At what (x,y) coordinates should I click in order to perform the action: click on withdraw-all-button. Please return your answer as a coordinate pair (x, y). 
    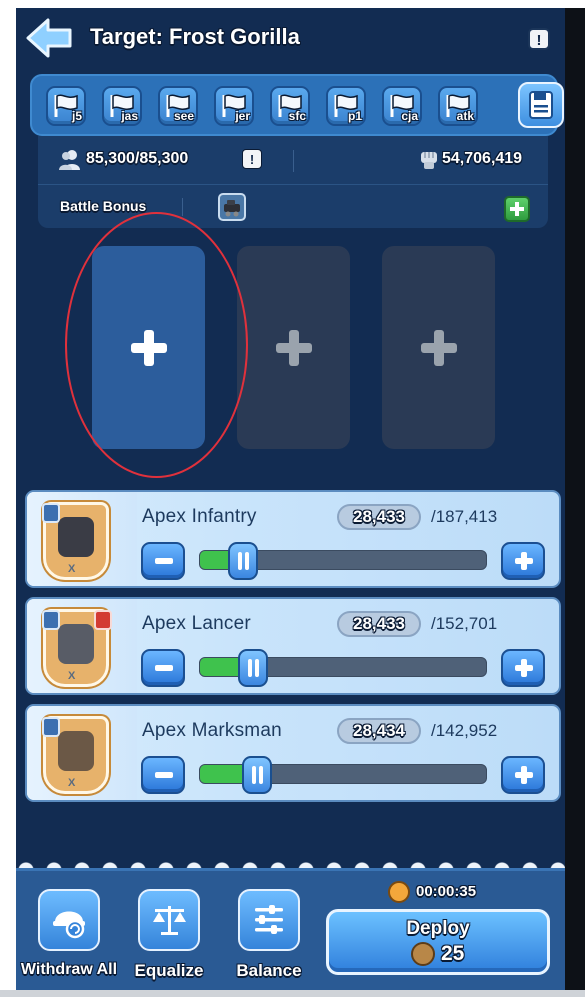
    Looking at the image, I should click on (69, 920).